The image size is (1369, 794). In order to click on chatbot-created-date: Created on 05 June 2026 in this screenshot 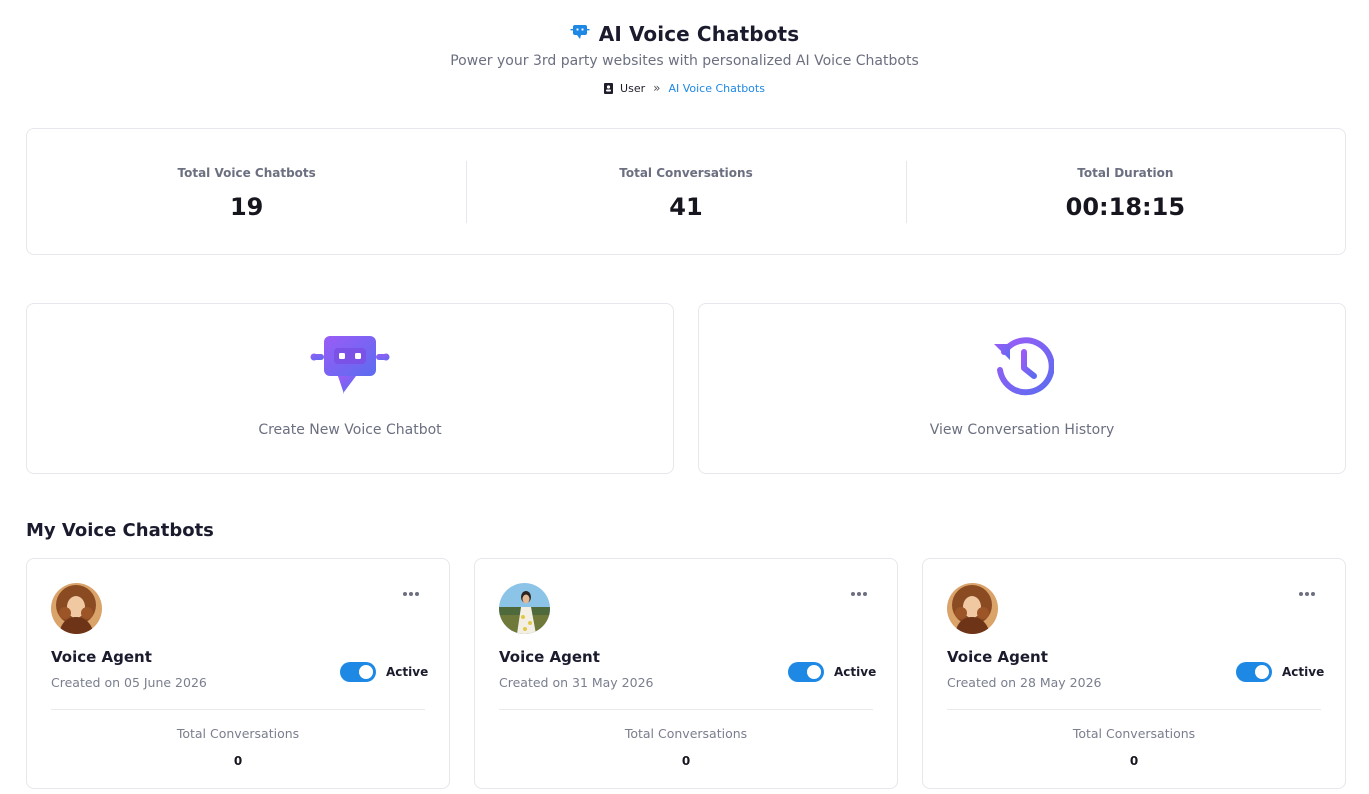, I will do `click(129, 682)`.